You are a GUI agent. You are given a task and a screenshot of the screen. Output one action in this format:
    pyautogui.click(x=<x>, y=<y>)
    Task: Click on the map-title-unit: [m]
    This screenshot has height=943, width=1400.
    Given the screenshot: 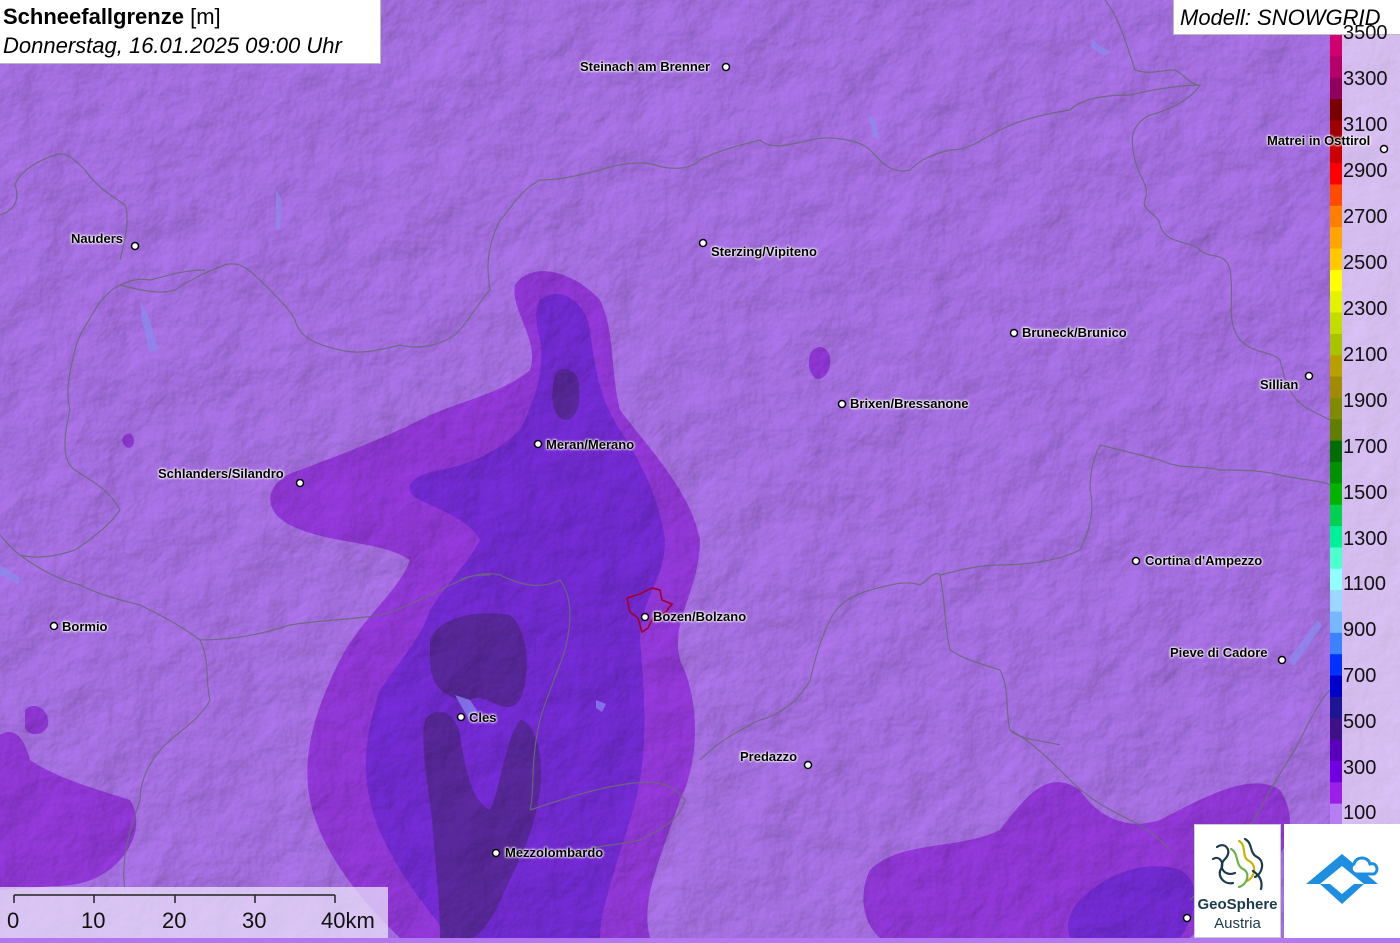 What is the action you would take?
    pyautogui.click(x=205, y=16)
    